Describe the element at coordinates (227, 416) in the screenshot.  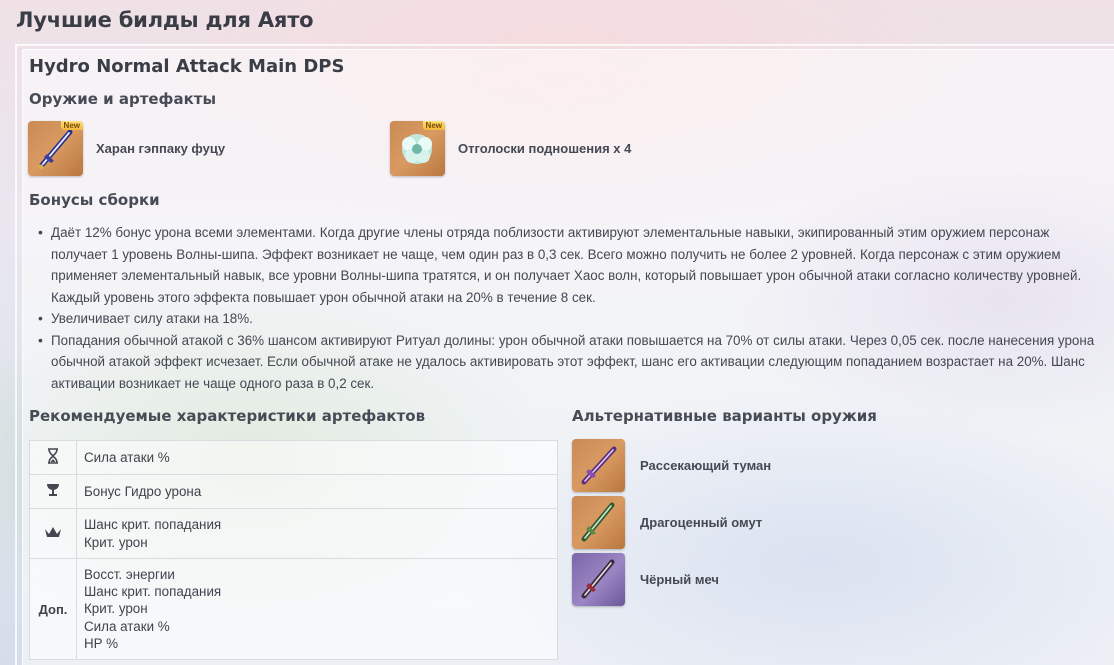
I see `stats-heading: Рекомендуемые характеристики артефактов` at that location.